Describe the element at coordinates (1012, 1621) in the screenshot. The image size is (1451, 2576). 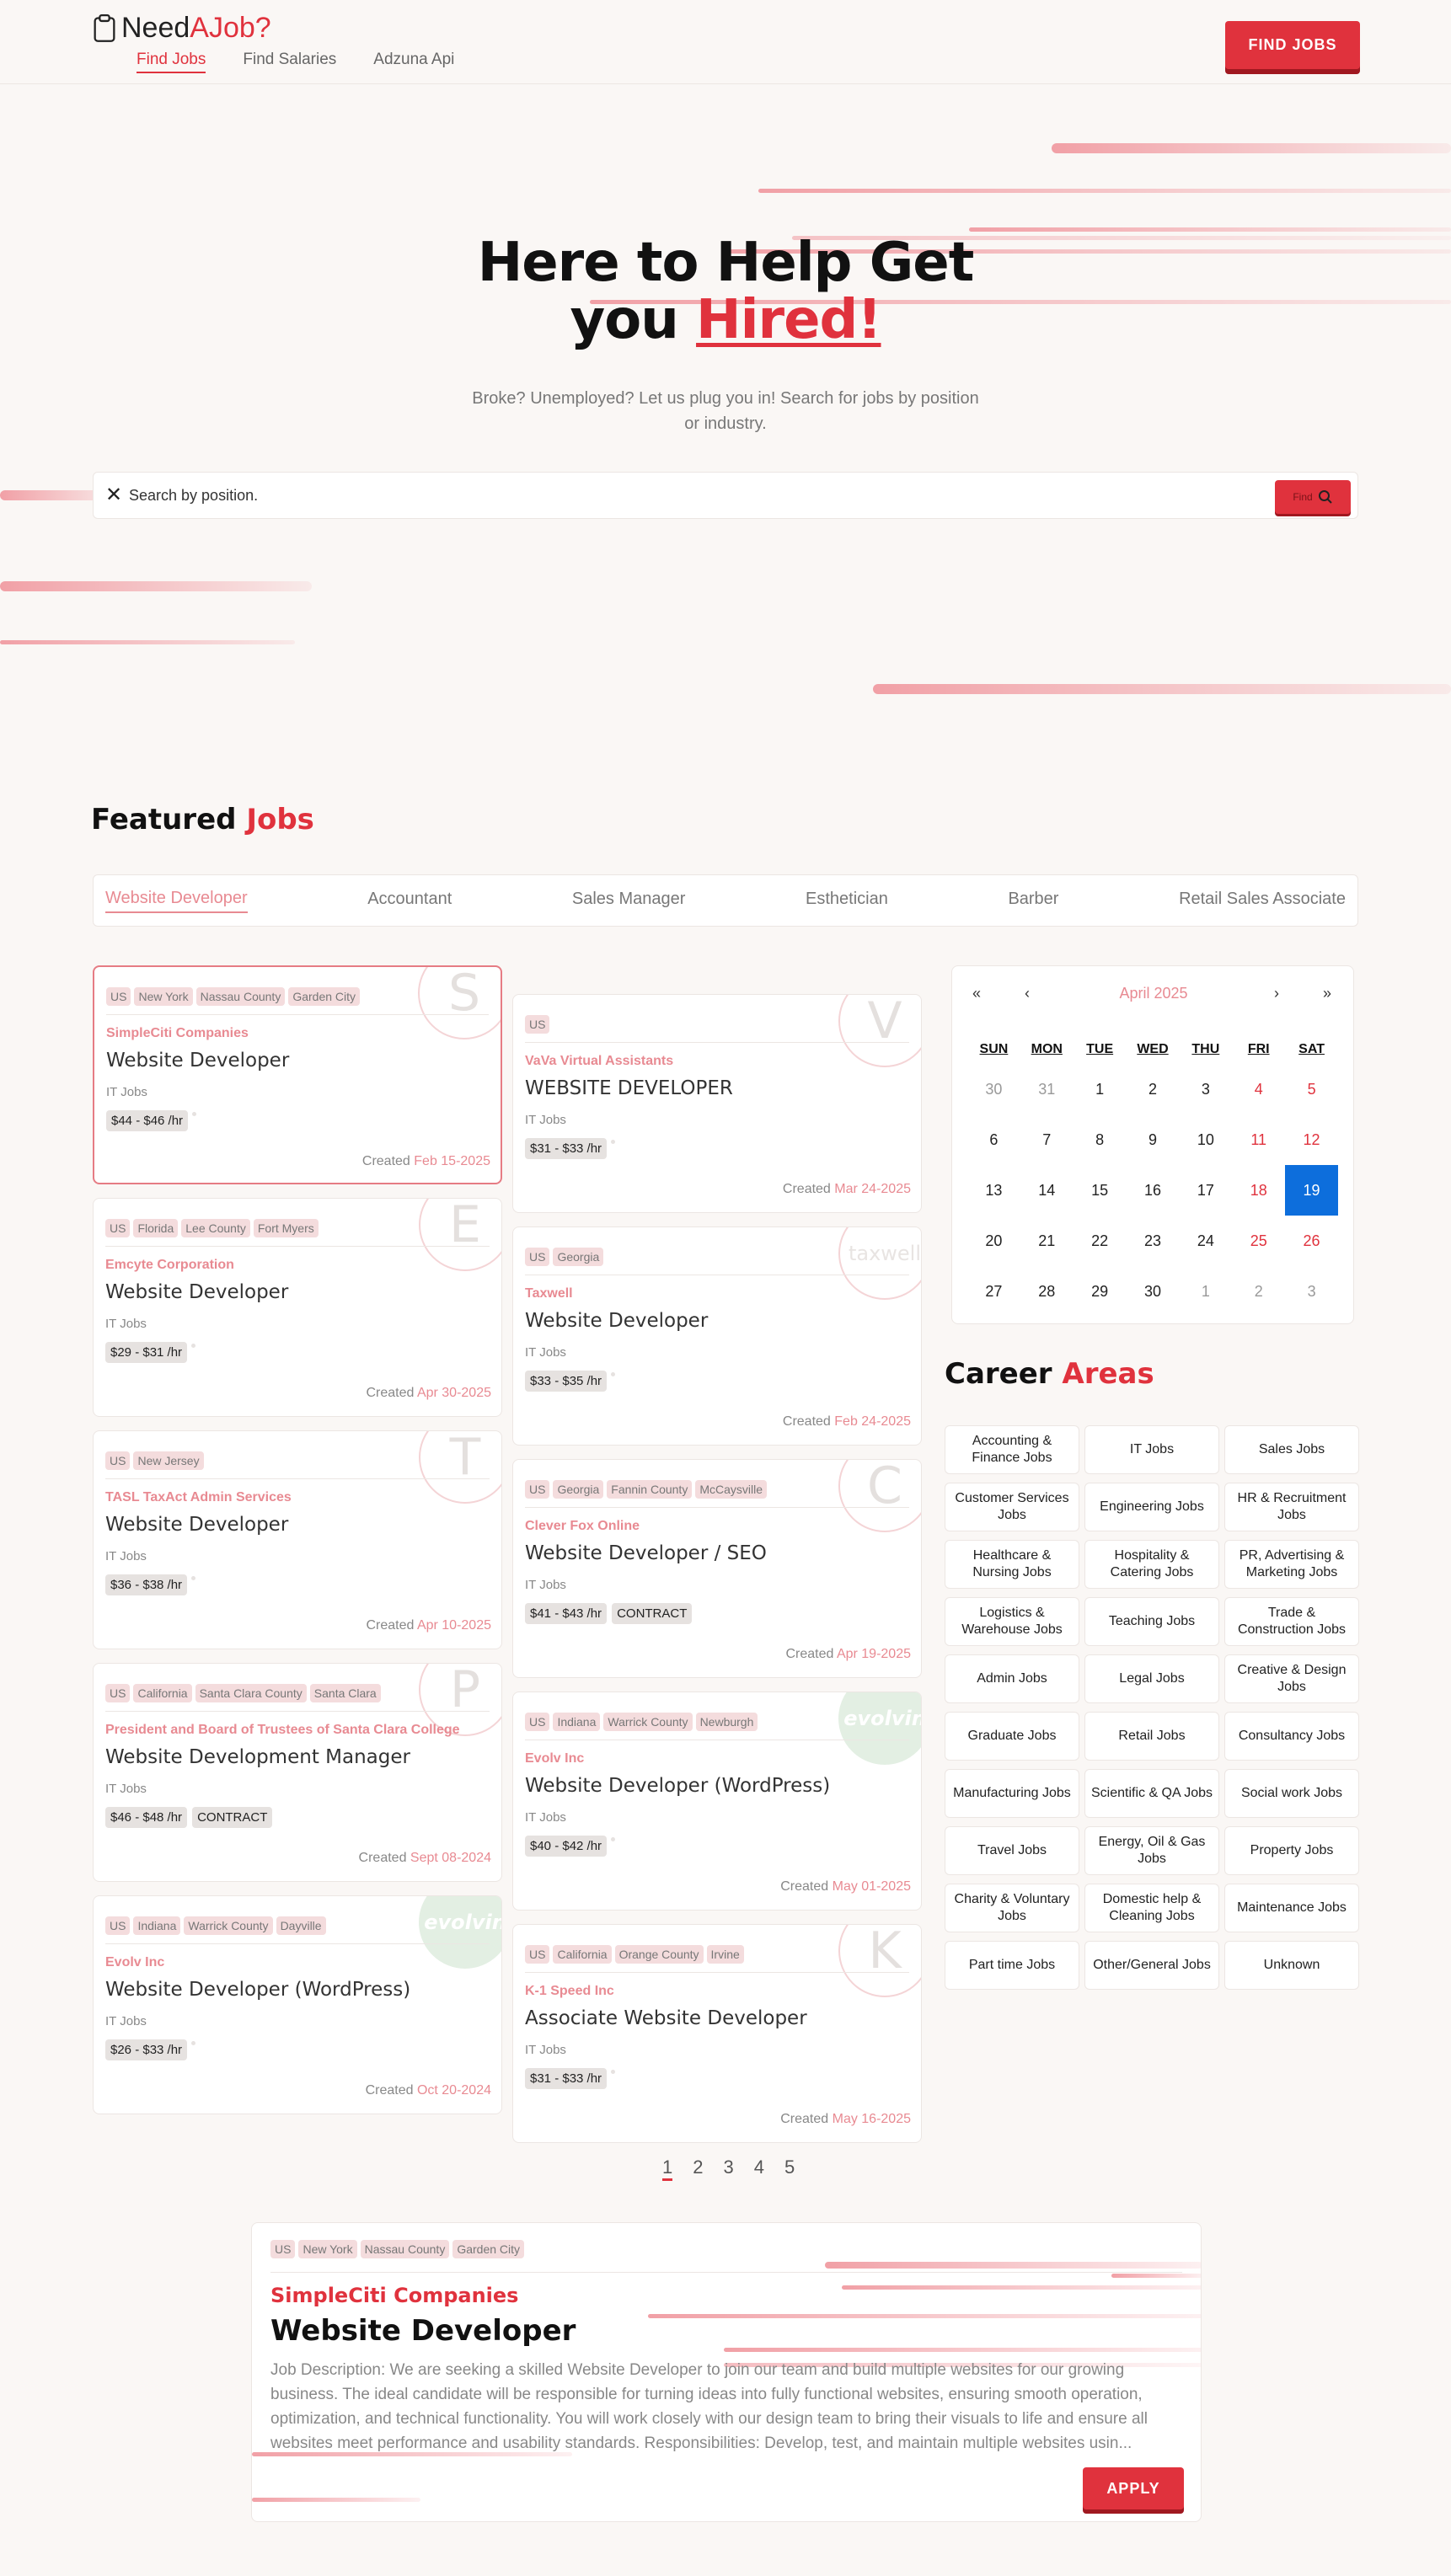
I see `career-area-item: Logistics & Warehouse Jobs` at that location.